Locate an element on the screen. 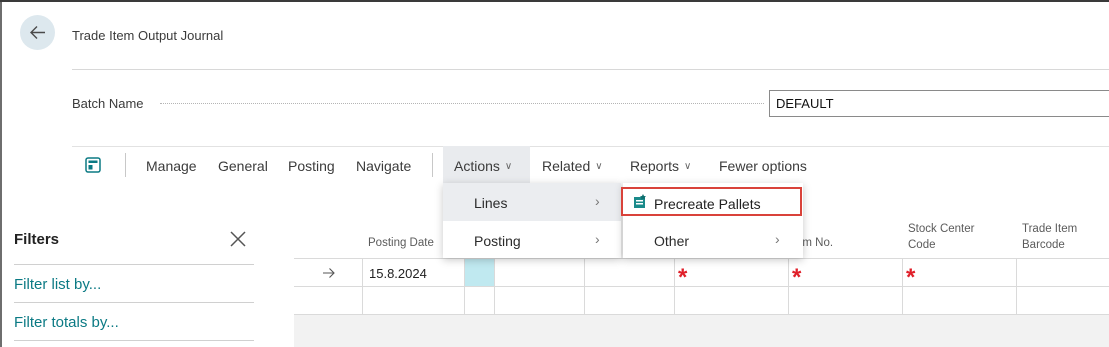 The width and height of the screenshot is (1109, 347). menu-item-label: Precreate Pallets is located at coordinates (707, 204).